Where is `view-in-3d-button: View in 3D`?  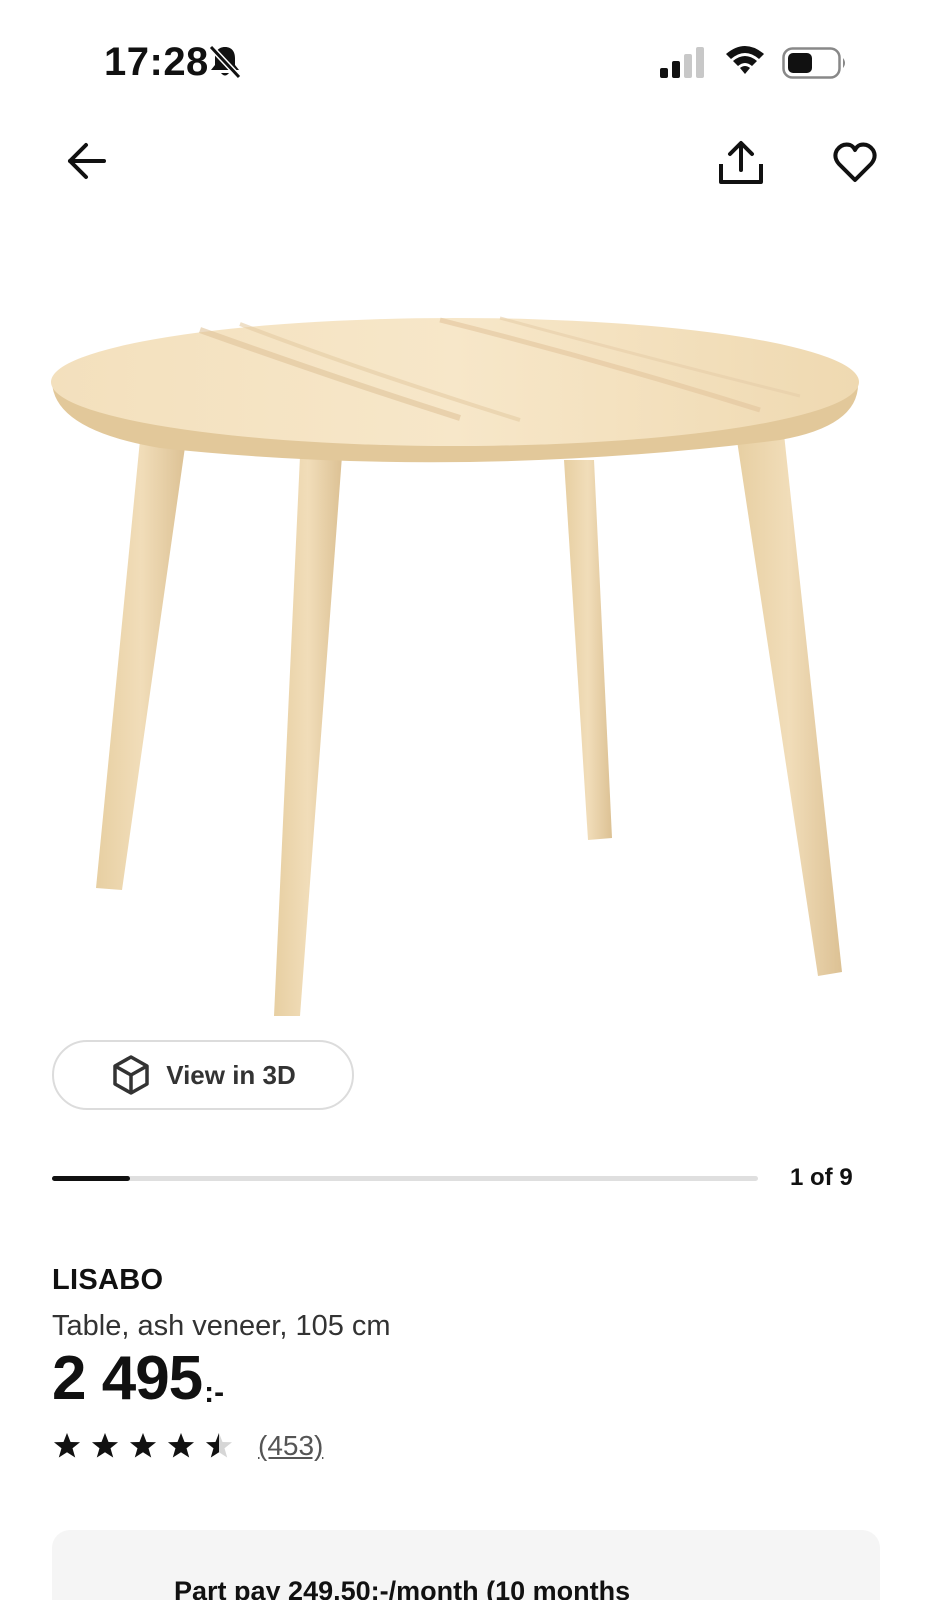
view-in-3d-button: View in 3D is located at coordinates (203, 1075).